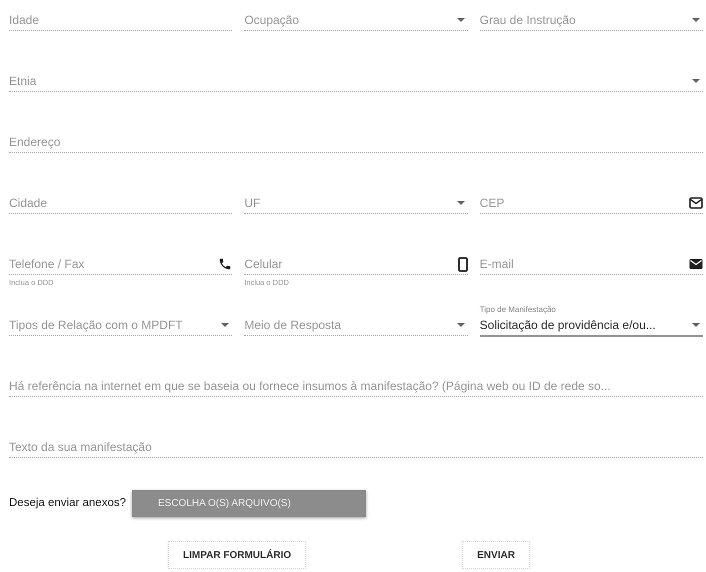  Describe the element at coordinates (496, 555) in the screenshot. I see `submit-button: ENVIAR` at that location.